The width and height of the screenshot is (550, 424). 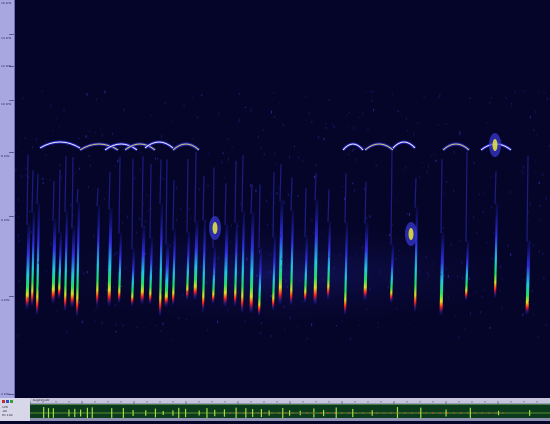 What do you see at coordinates (6, 38) in the screenshot?
I see `freq-label: 14 kHz` at bounding box center [6, 38].